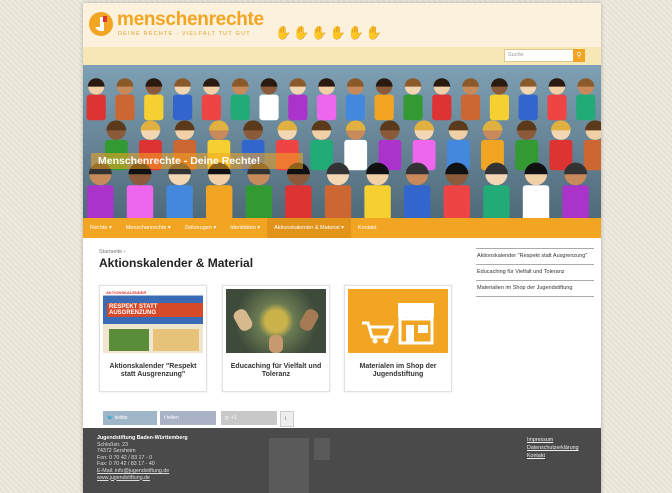 This screenshot has width=672, height=493. What do you see at coordinates (148, 228) in the screenshot?
I see `nav-item-menschenrechte: Menschenrechte ▾` at bounding box center [148, 228].